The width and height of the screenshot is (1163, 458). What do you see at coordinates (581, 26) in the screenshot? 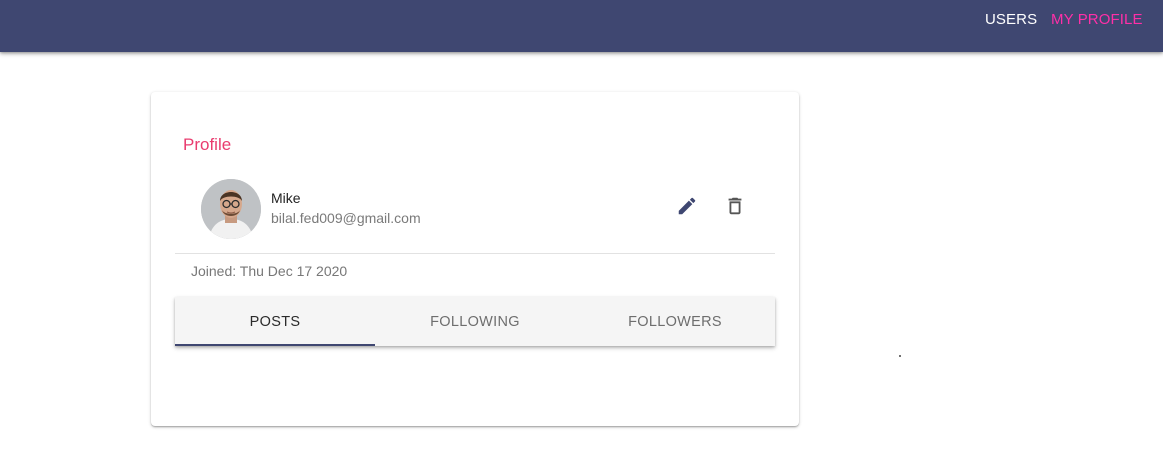
I see `app-bar: USERS MY PROFILE` at bounding box center [581, 26].